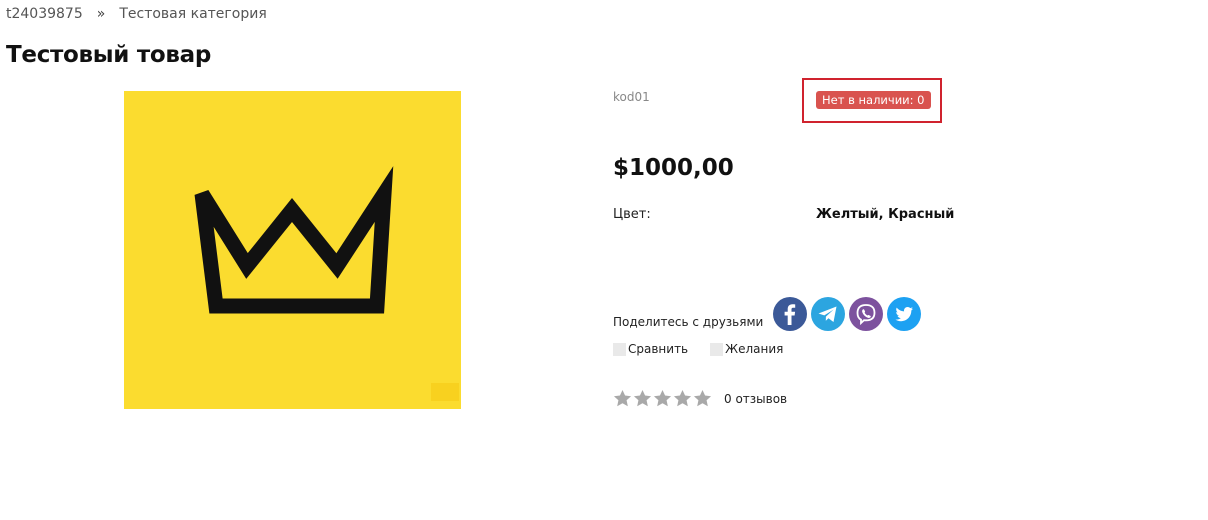 The width and height of the screenshot is (1208, 520). Describe the element at coordinates (192, 14) in the screenshot. I see `breadcrumb-category-link: Тестовая категория` at that location.